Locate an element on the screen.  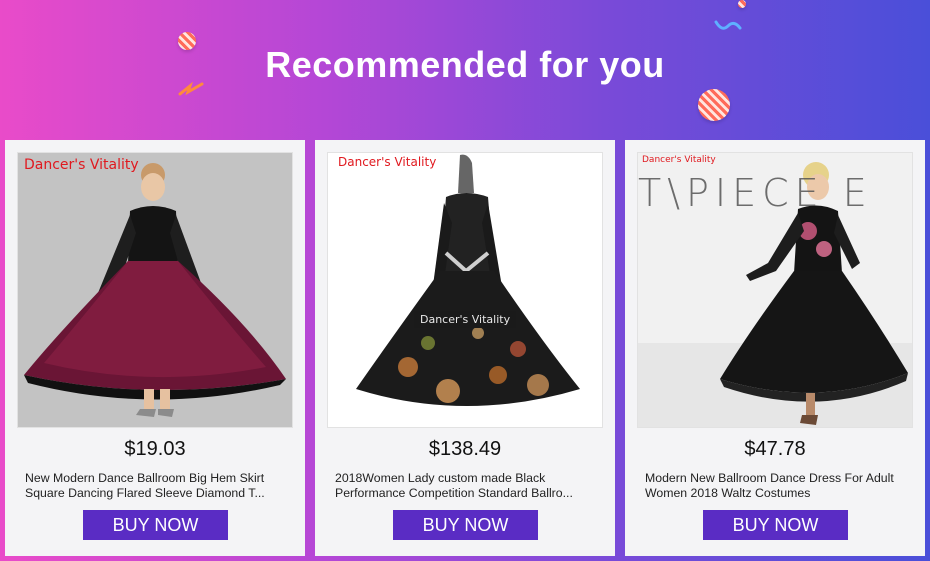
section-title: Recommended for you is located at coordinates (465, 64).